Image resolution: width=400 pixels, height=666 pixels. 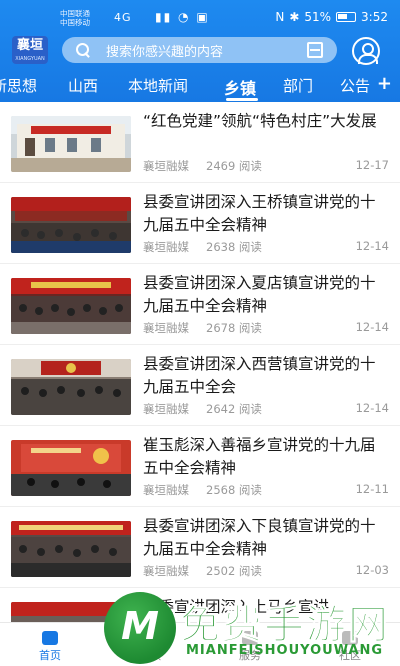 I want to click on category-tabs: 新思想 山西 本地新闻 乡镇 部门 公告 +, so click(x=200, y=86).